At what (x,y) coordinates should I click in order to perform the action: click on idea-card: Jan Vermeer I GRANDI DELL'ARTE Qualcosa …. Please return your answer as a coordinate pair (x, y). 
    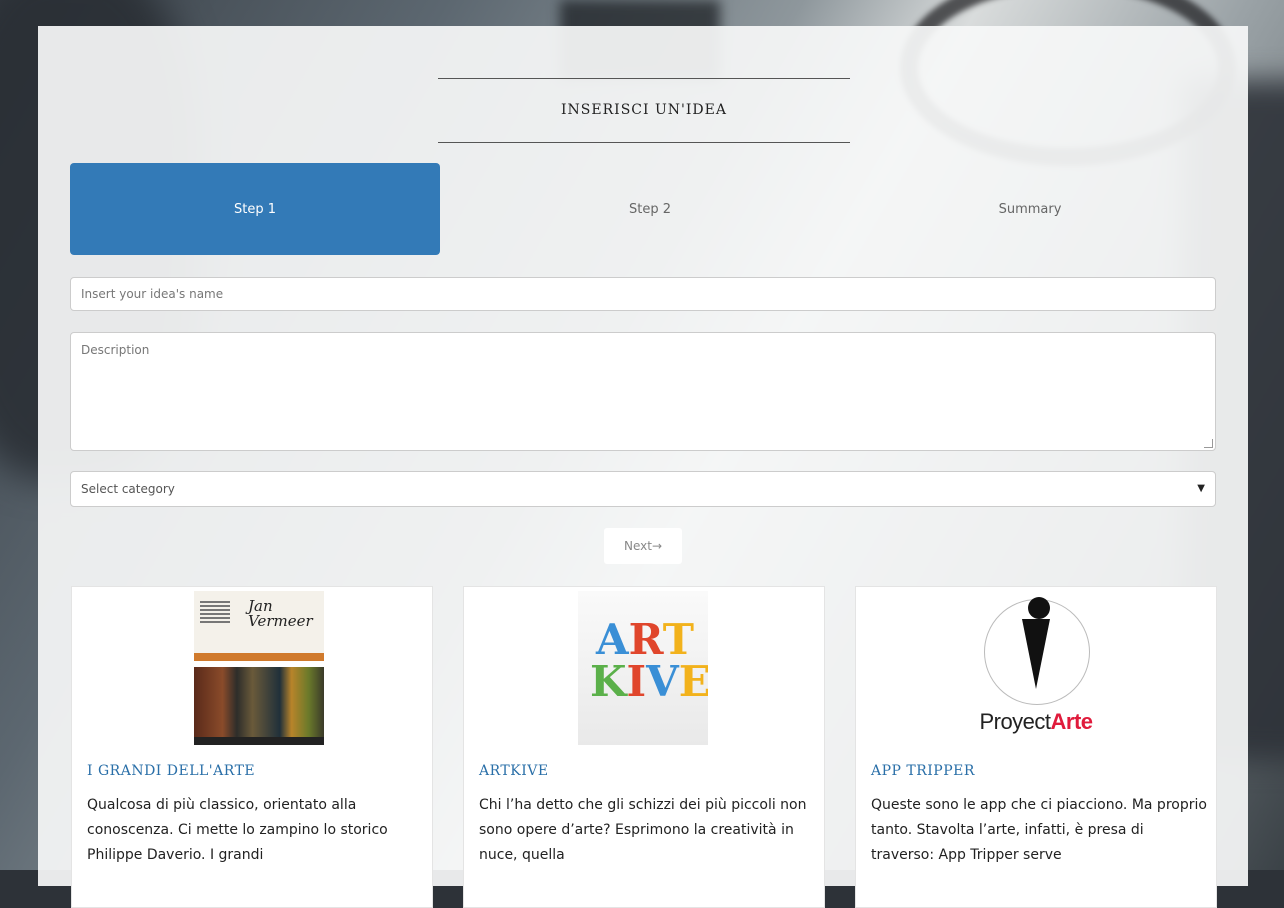
    Looking at the image, I should click on (252, 747).